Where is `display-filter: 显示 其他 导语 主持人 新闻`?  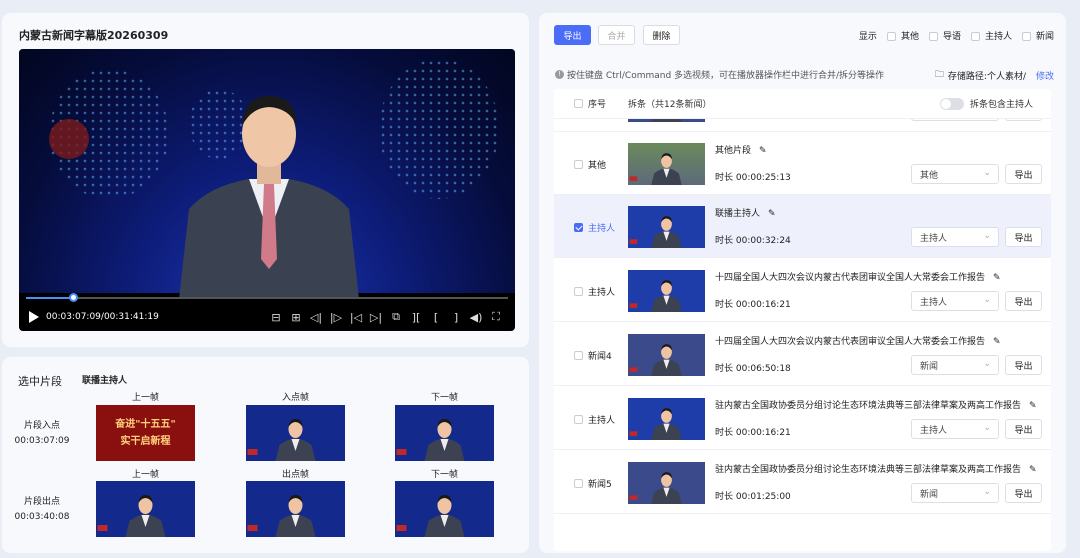 display-filter: 显示 其他 导语 主持人 新闻 is located at coordinates (956, 35).